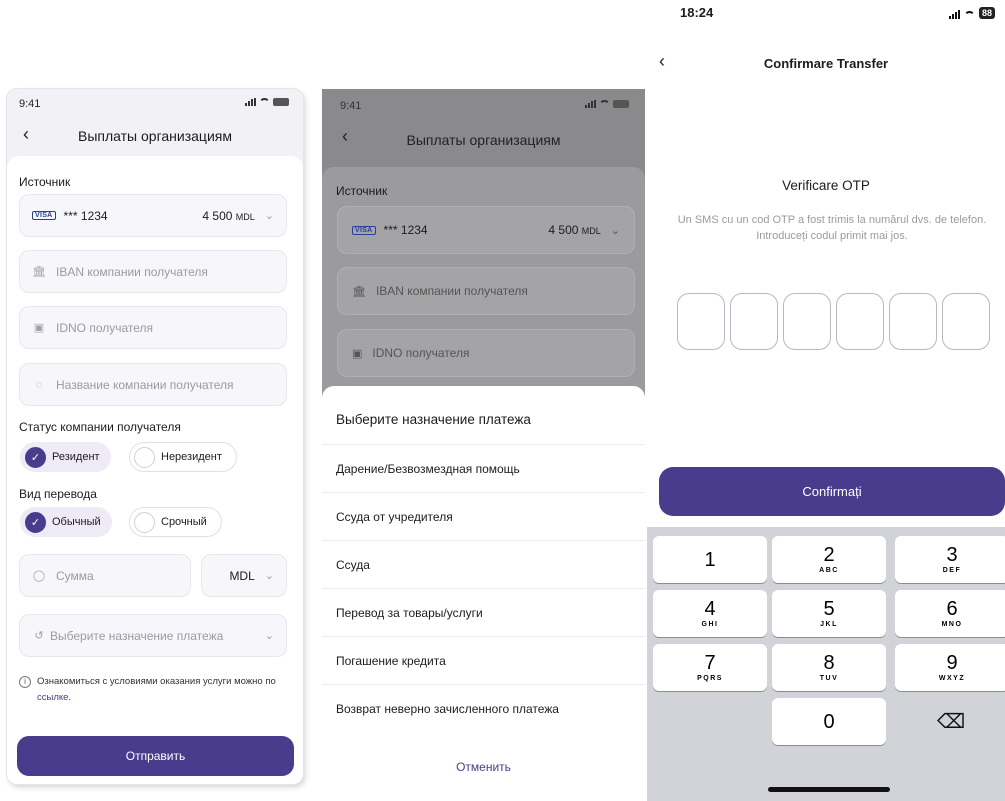  What do you see at coordinates (829, 721) in the screenshot?
I see `key-0: 0` at bounding box center [829, 721].